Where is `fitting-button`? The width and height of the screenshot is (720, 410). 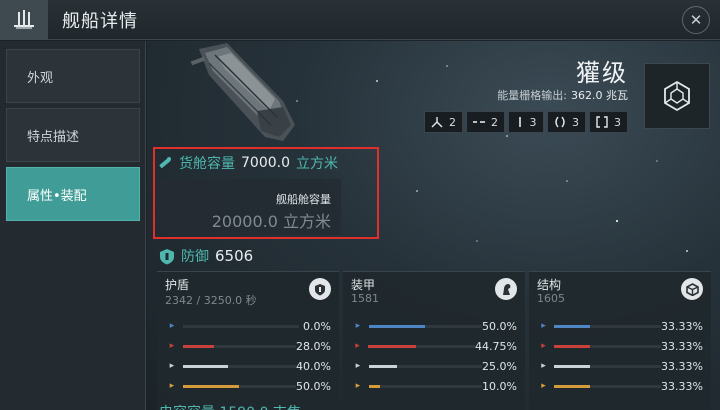
fitting-button is located at coordinates (677, 96).